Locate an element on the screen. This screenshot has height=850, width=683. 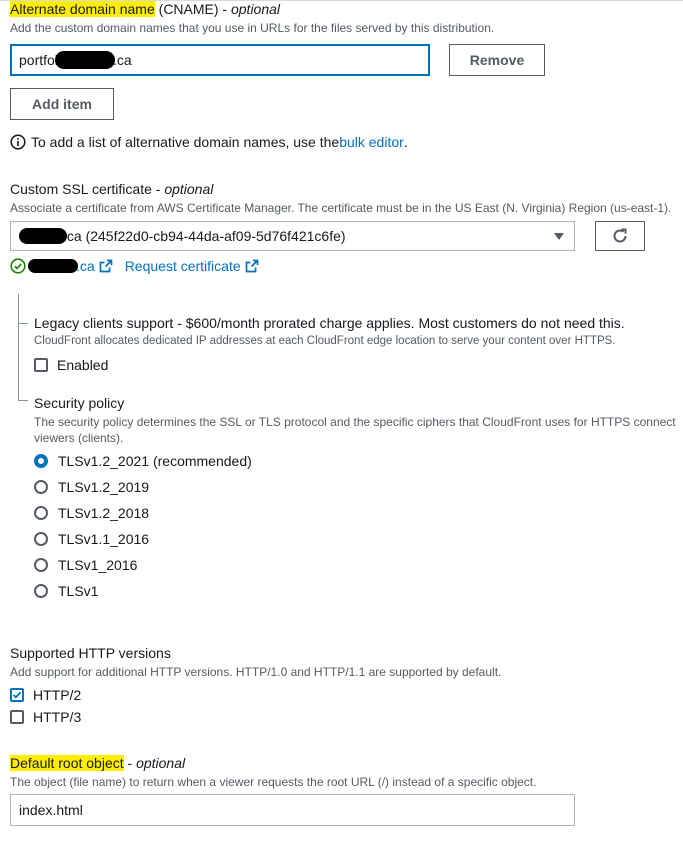
root-object-label: Default root object - optional is located at coordinates (97, 763).